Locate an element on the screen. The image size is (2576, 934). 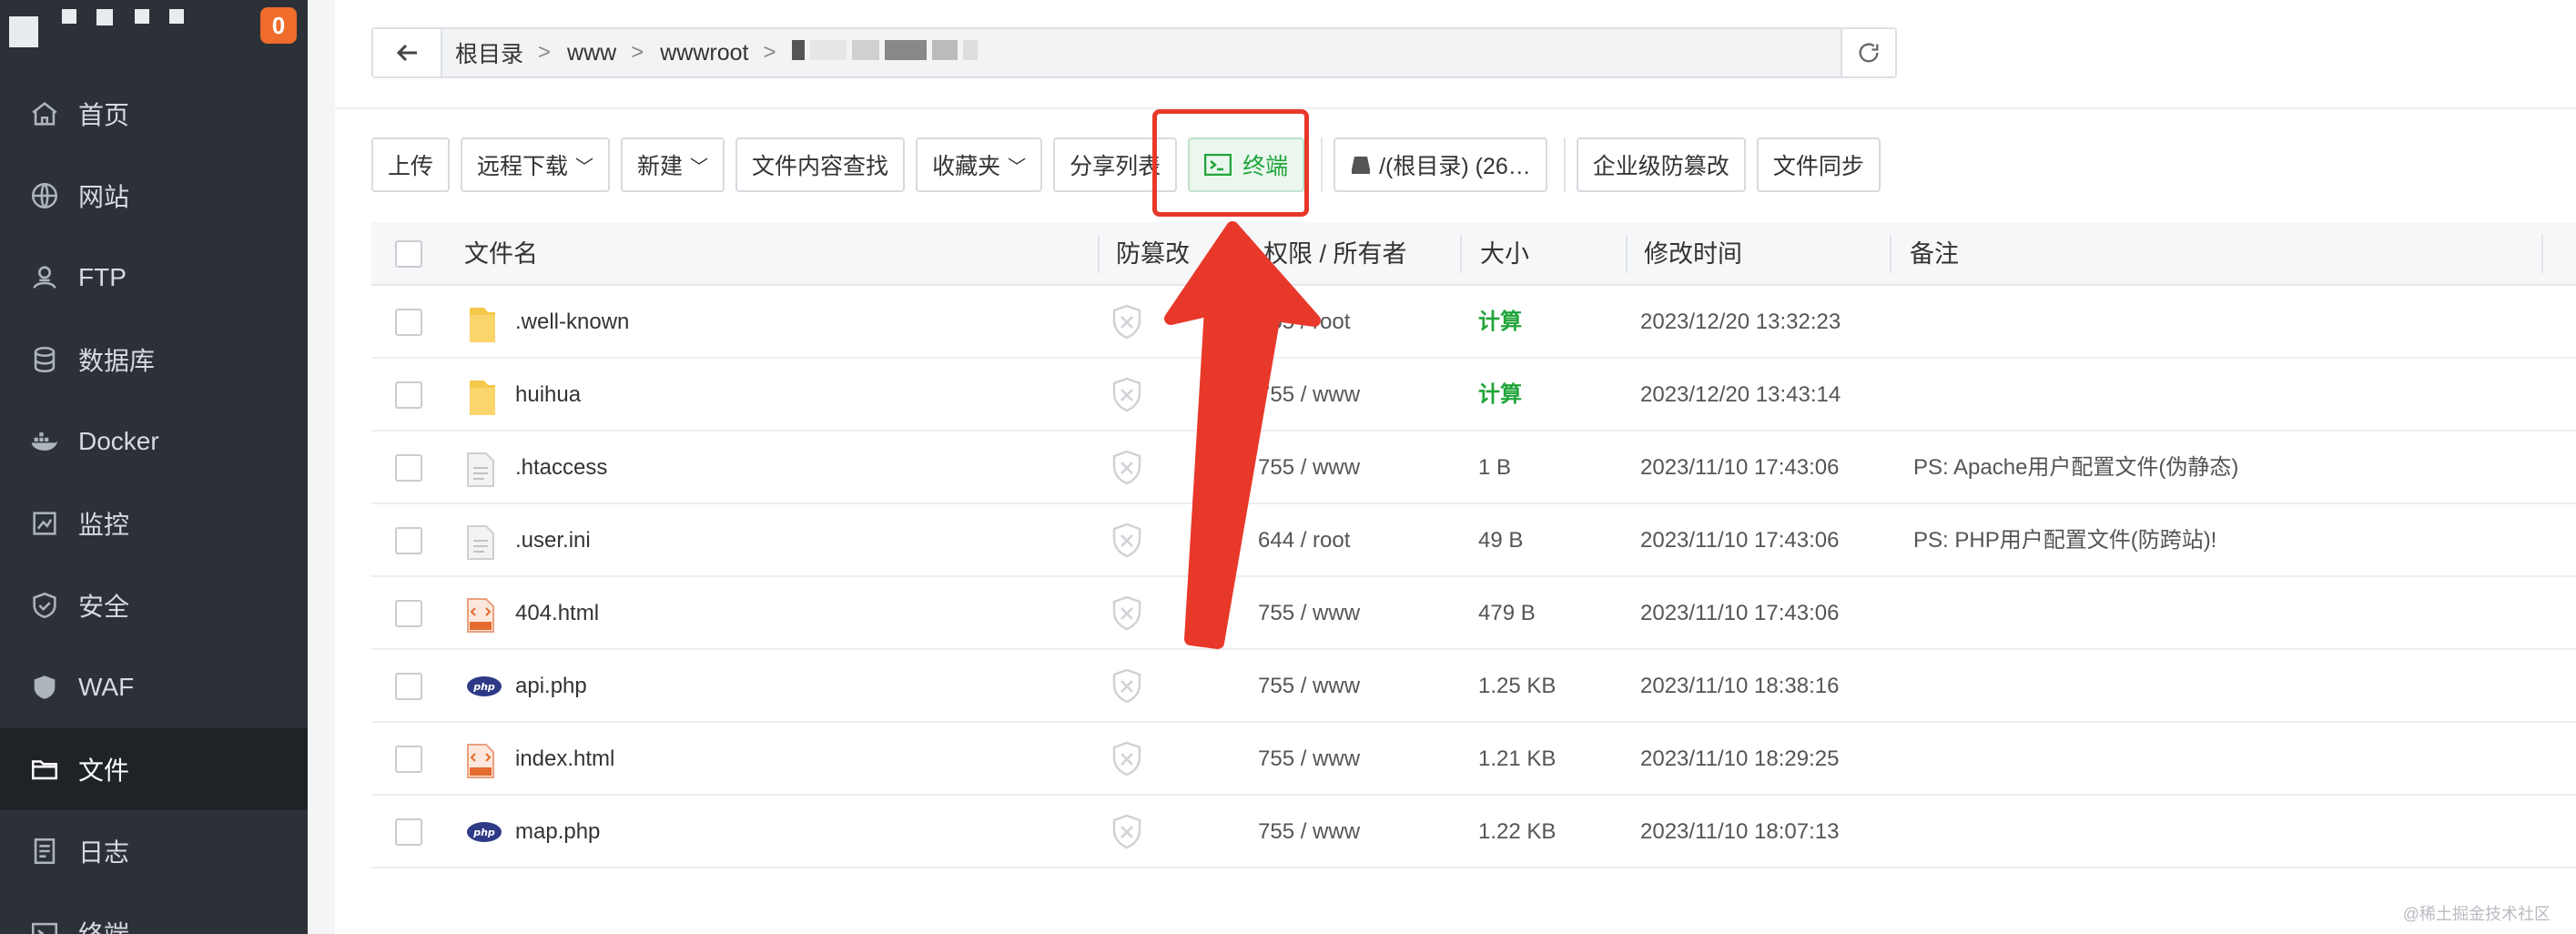
sidebar-item-logs: 日志 is located at coordinates (154, 851).